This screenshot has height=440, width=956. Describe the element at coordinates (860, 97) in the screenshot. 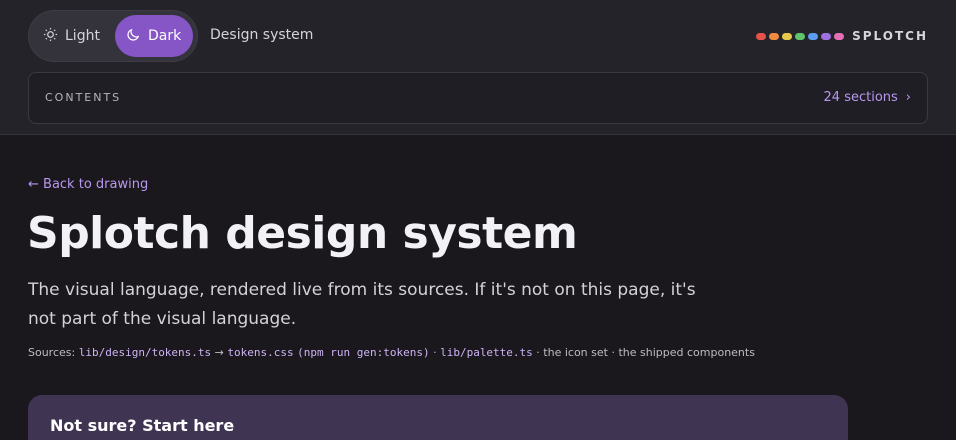

I see `sections-count: 24 sections` at that location.